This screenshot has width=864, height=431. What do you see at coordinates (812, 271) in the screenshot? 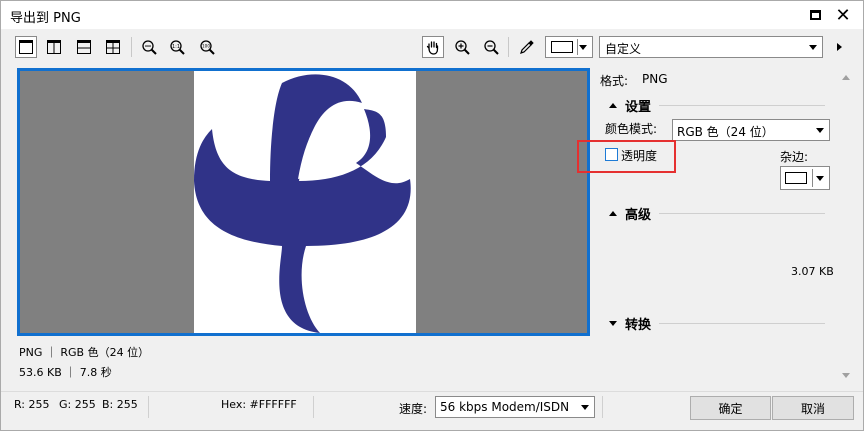
I see `file-size-value: 3.07 KB` at bounding box center [812, 271].